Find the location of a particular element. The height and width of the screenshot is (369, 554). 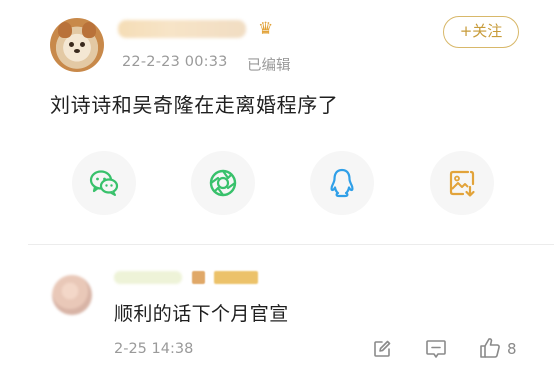

reply-comment-button is located at coordinates (436, 349).